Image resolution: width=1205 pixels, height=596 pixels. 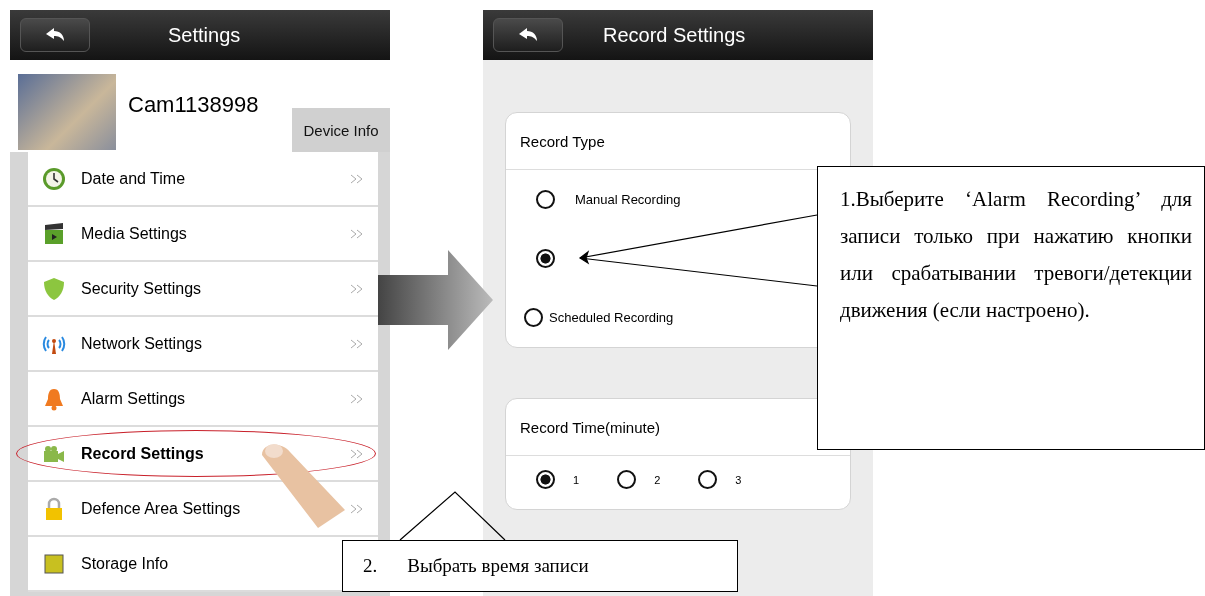 What do you see at coordinates (203, 344) in the screenshot?
I see `settings-item: Network Settings` at bounding box center [203, 344].